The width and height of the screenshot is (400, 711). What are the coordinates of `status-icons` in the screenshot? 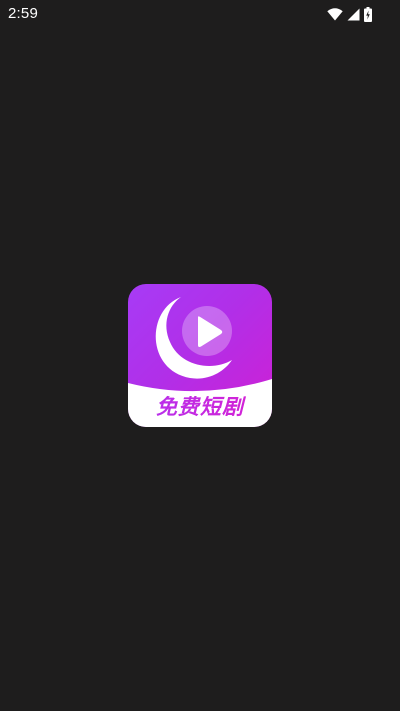 It's located at (349, 14).